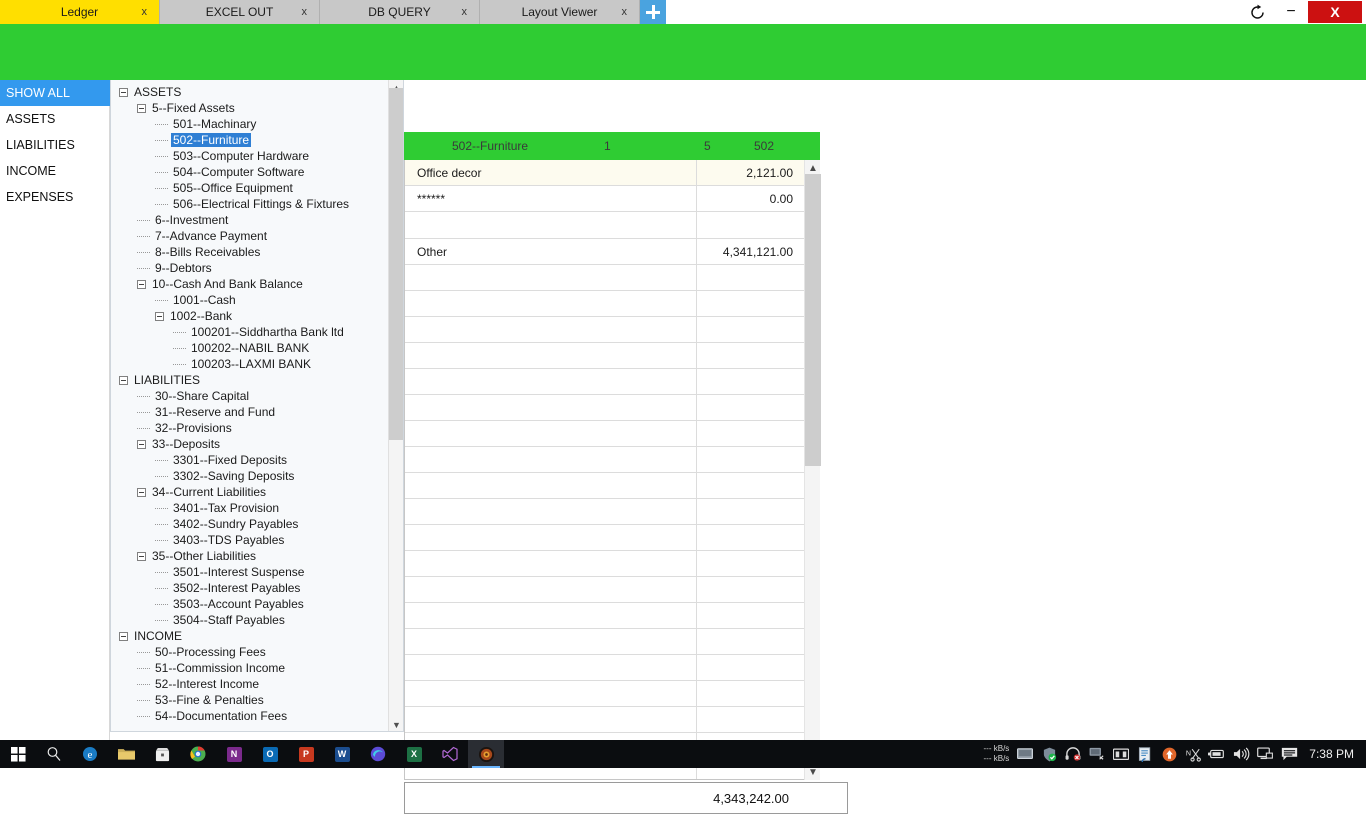 Image resolution: width=1366 pixels, height=814 pixels. What do you see at coordinates (249, 636) in the screenshot?
I see `tree-node: INCOME` at bounding box center [249, 636].